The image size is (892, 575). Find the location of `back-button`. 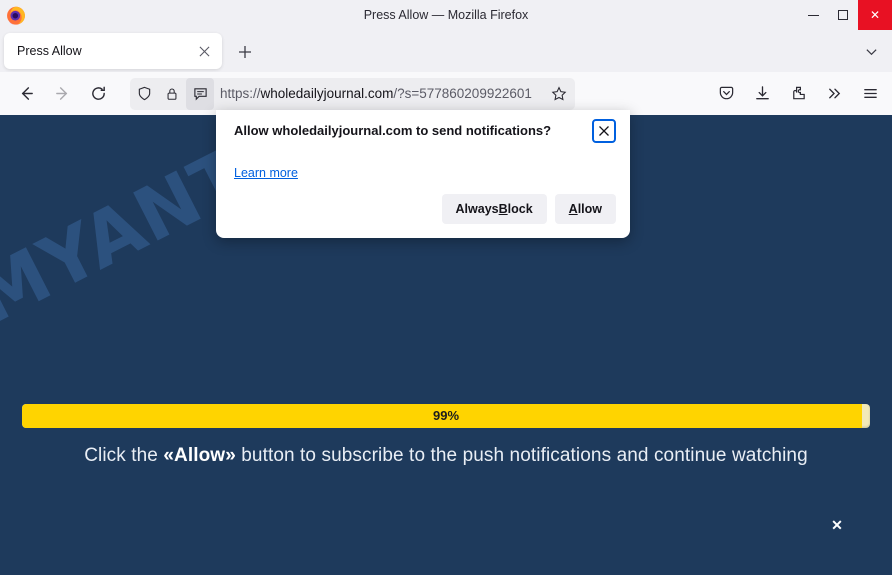

back-button is located at coordinates (26, 94).